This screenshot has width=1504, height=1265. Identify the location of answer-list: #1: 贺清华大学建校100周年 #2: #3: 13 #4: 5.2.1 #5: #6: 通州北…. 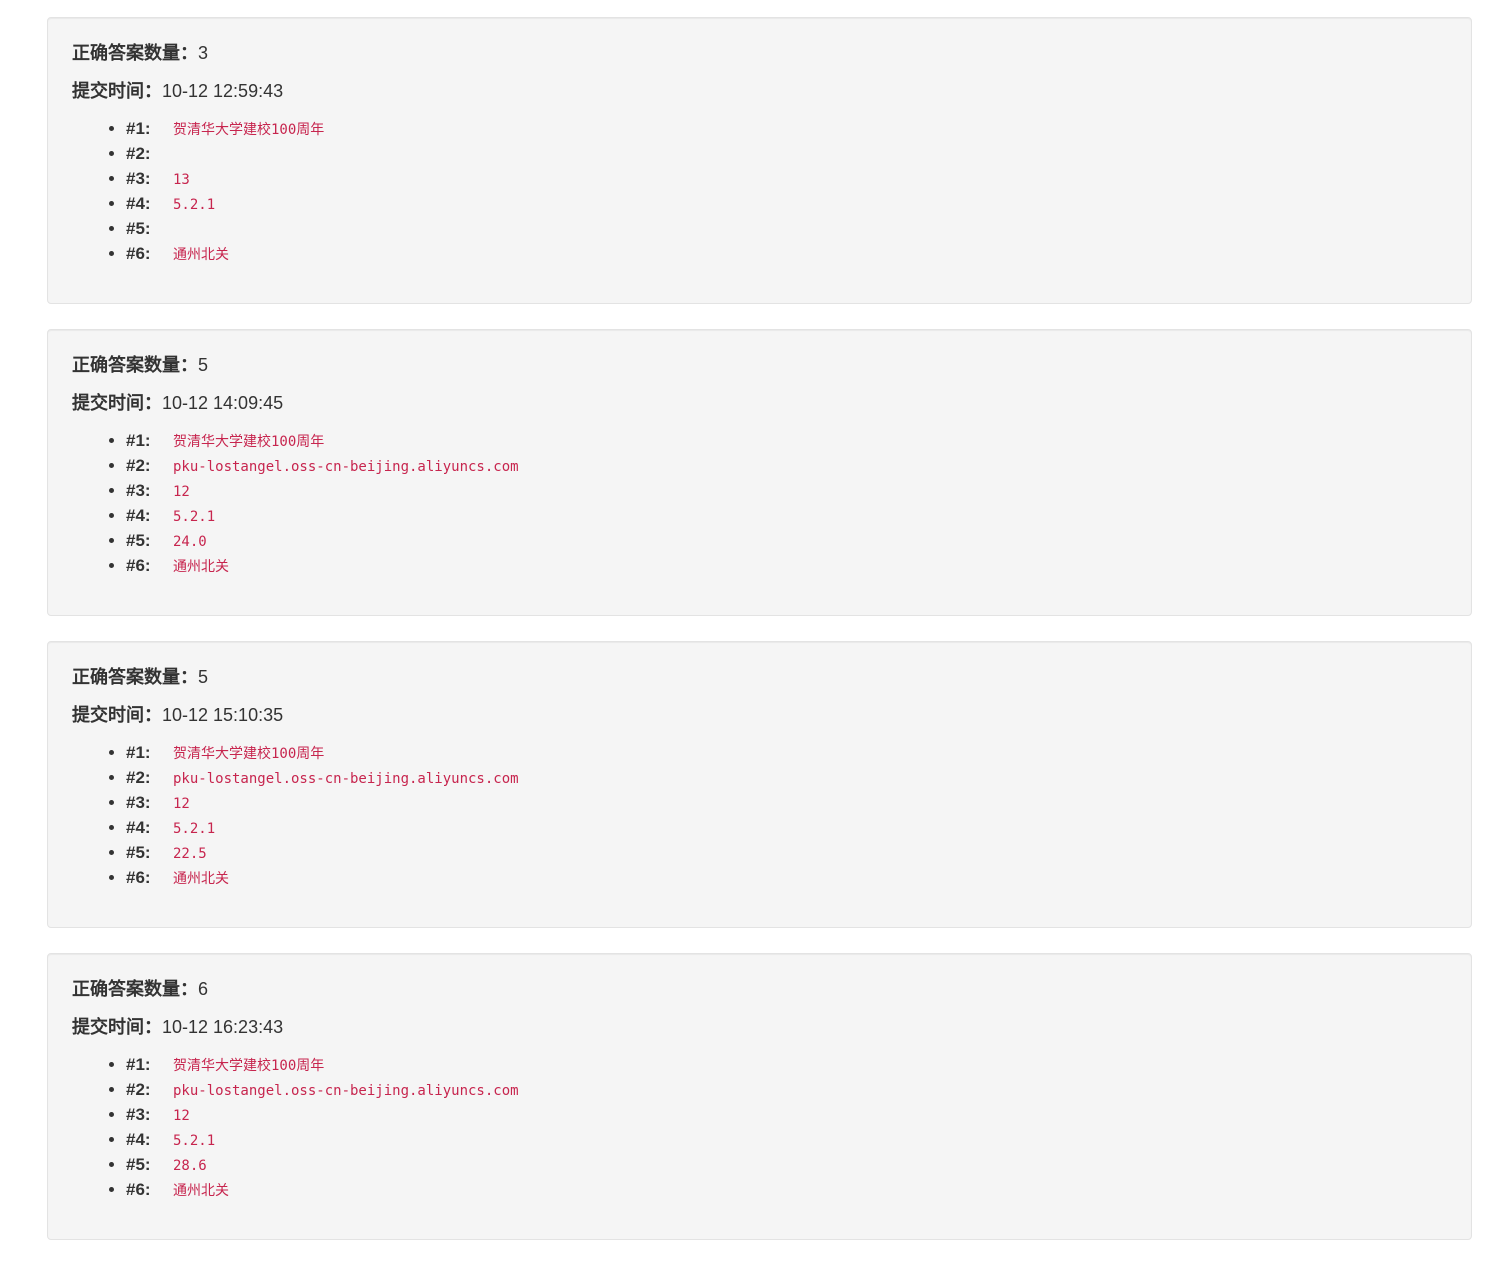
(759, 191).